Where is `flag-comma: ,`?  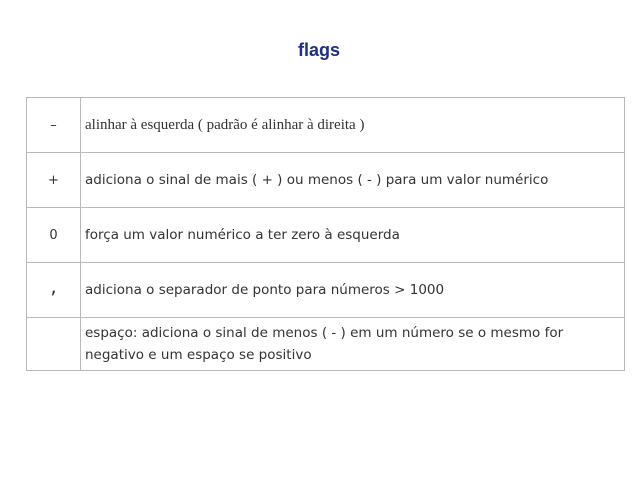
flag-comma: , is located at coordinates (53, 286).